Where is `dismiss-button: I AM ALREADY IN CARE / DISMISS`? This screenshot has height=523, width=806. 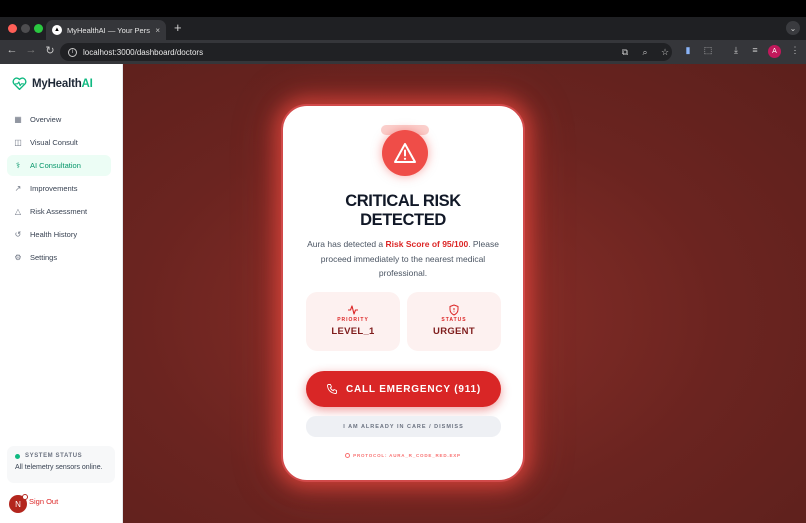 dismiss-button: I AM ALREADY IN CARE / DISMISS is located at coordinates (403, 426).